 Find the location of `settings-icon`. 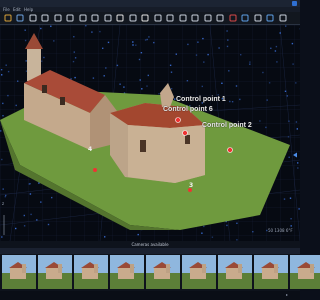

settings-icon is located at coordinates (182, 17).